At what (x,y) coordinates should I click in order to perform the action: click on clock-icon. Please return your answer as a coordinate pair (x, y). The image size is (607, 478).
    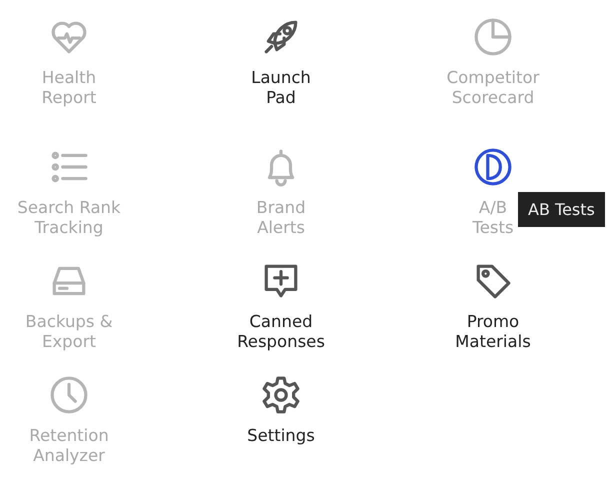
    Looking at the image, I should click on (69, 395).